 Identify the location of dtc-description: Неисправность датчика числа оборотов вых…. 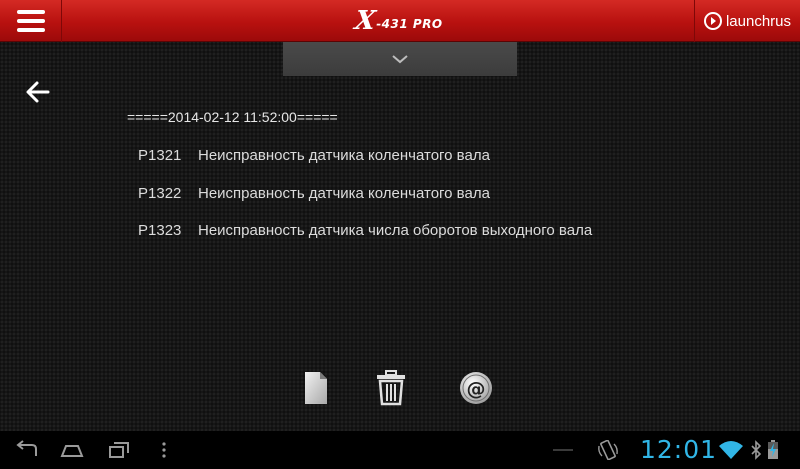
(395, 230).